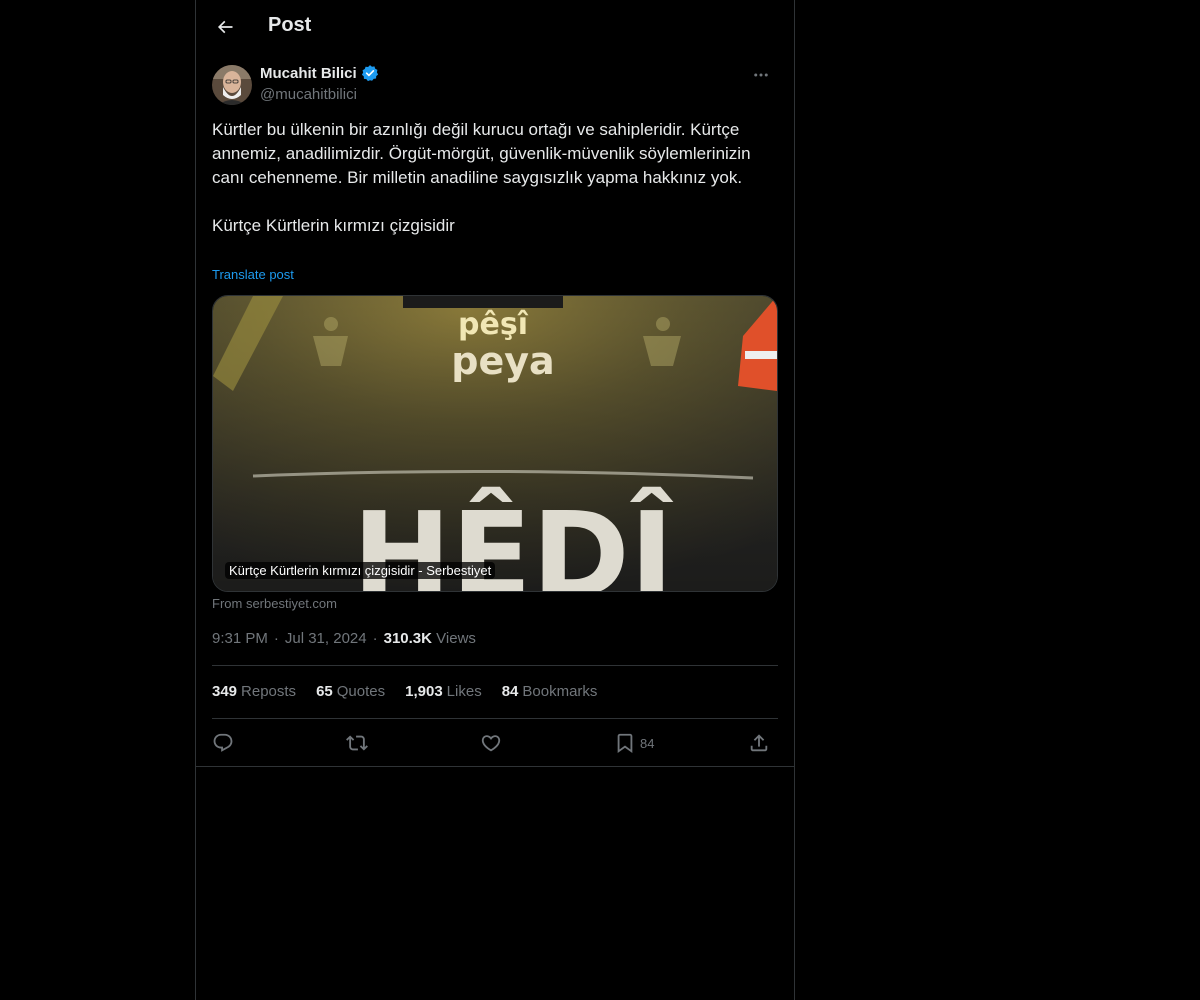 The height and width of the screenshot is (1000, 1200). What do you see at coordinates (308, 73) in the screenshot?
I see `author-display-name: Mucahit Bilici` at bounding box center [308, 73].